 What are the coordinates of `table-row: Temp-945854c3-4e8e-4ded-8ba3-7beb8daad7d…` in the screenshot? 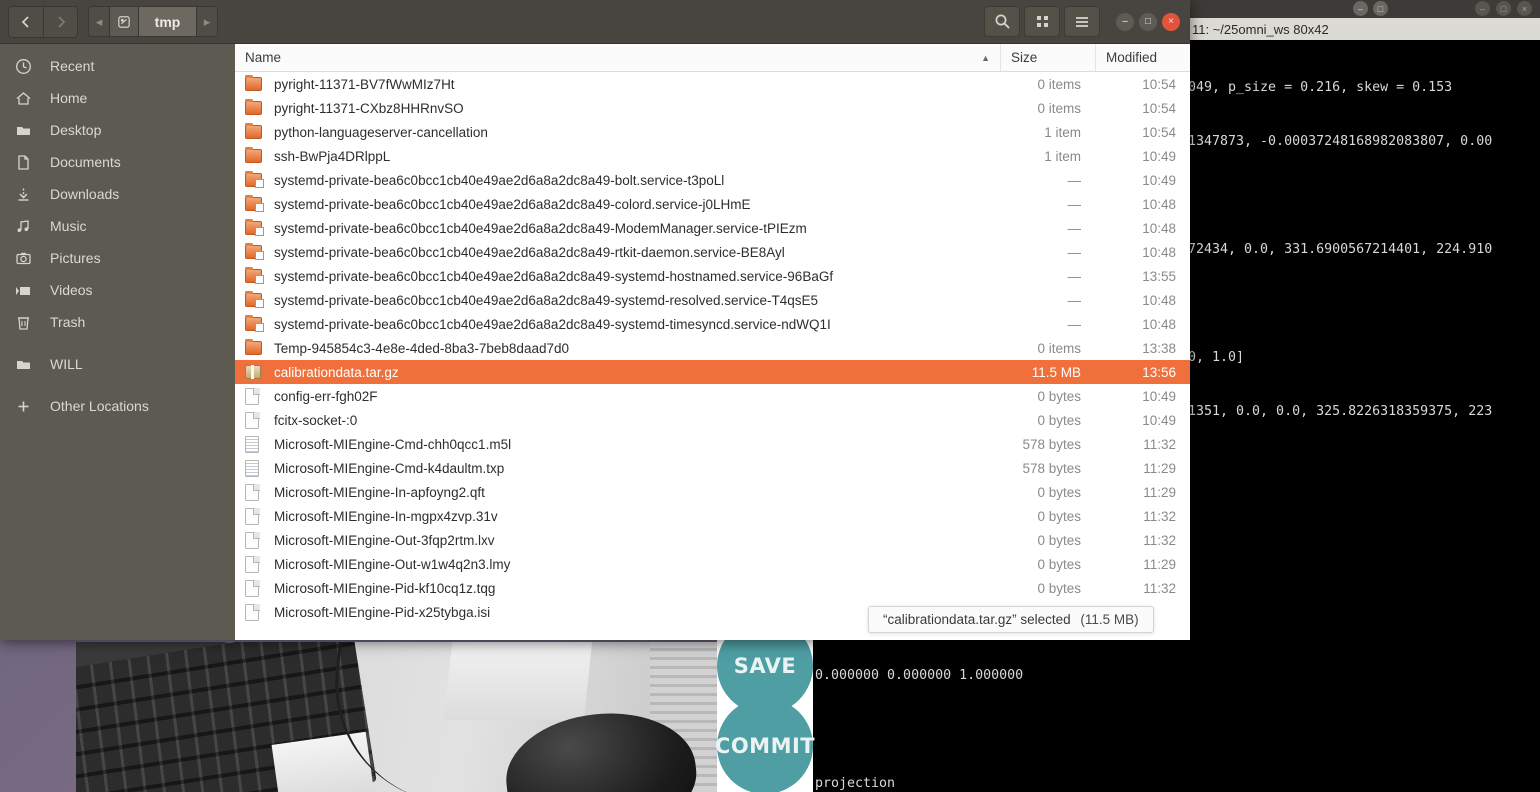 It's located at (712, 348).